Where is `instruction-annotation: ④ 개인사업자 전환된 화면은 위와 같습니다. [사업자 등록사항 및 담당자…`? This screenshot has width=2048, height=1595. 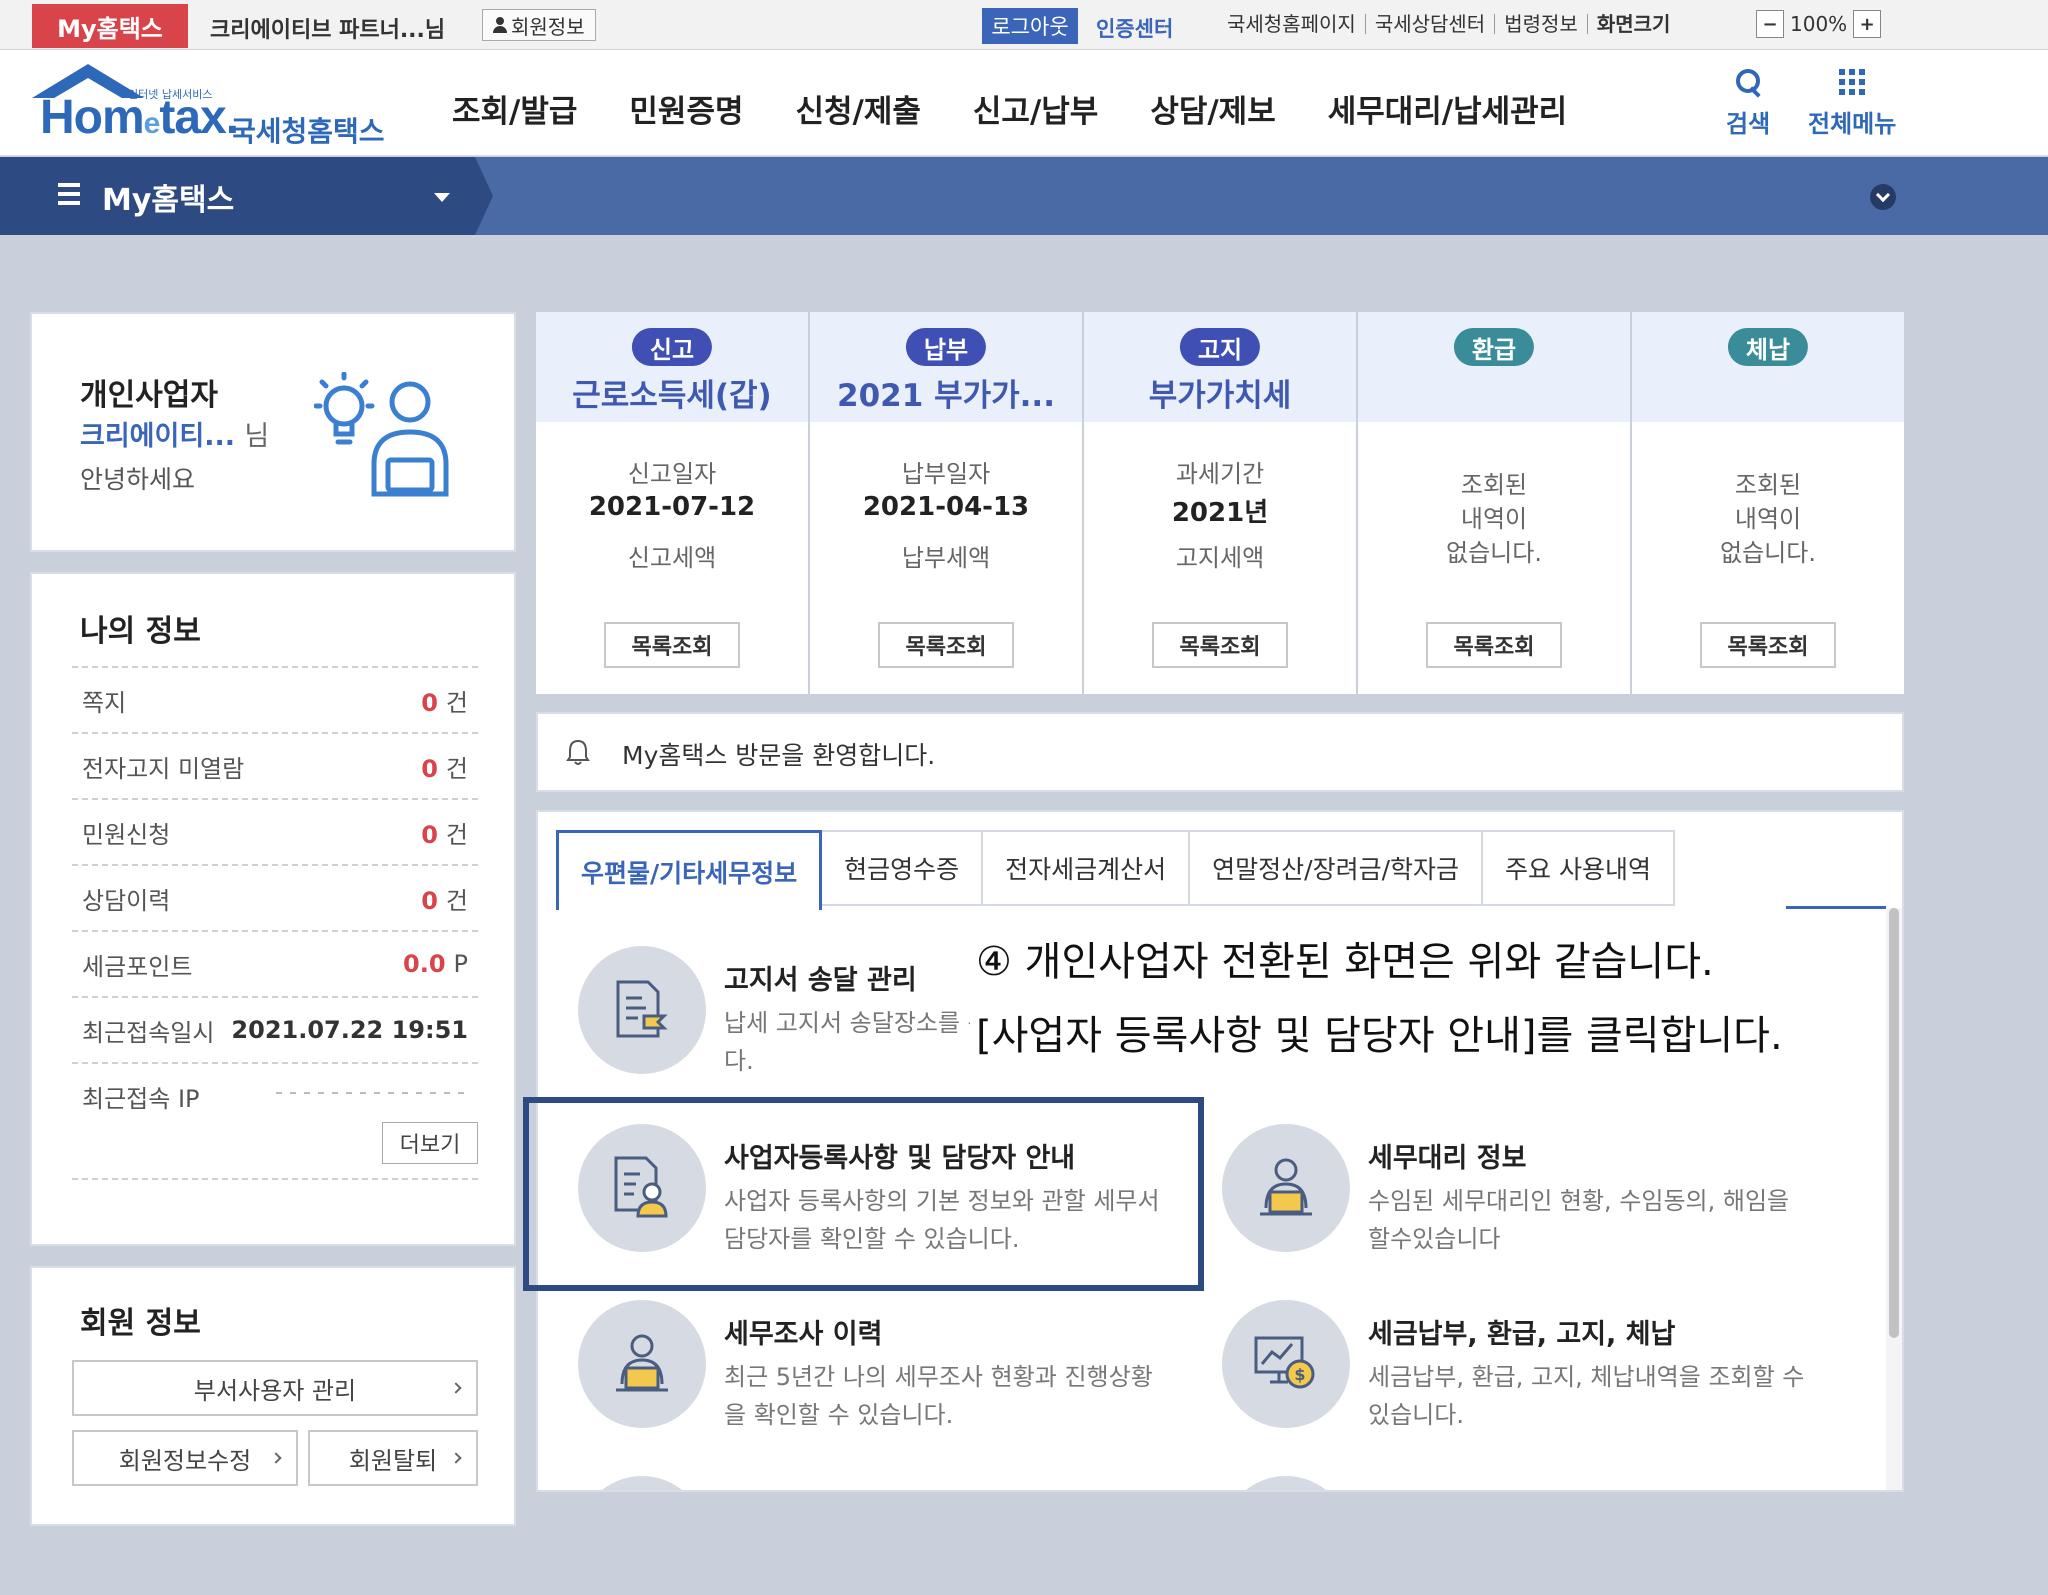
instruction-annotation: ④ 개인사업자 전환된 화면은 위와 같습니다. [사업자 등록사항 및 담당자… is located at coordinates (1376, 999).